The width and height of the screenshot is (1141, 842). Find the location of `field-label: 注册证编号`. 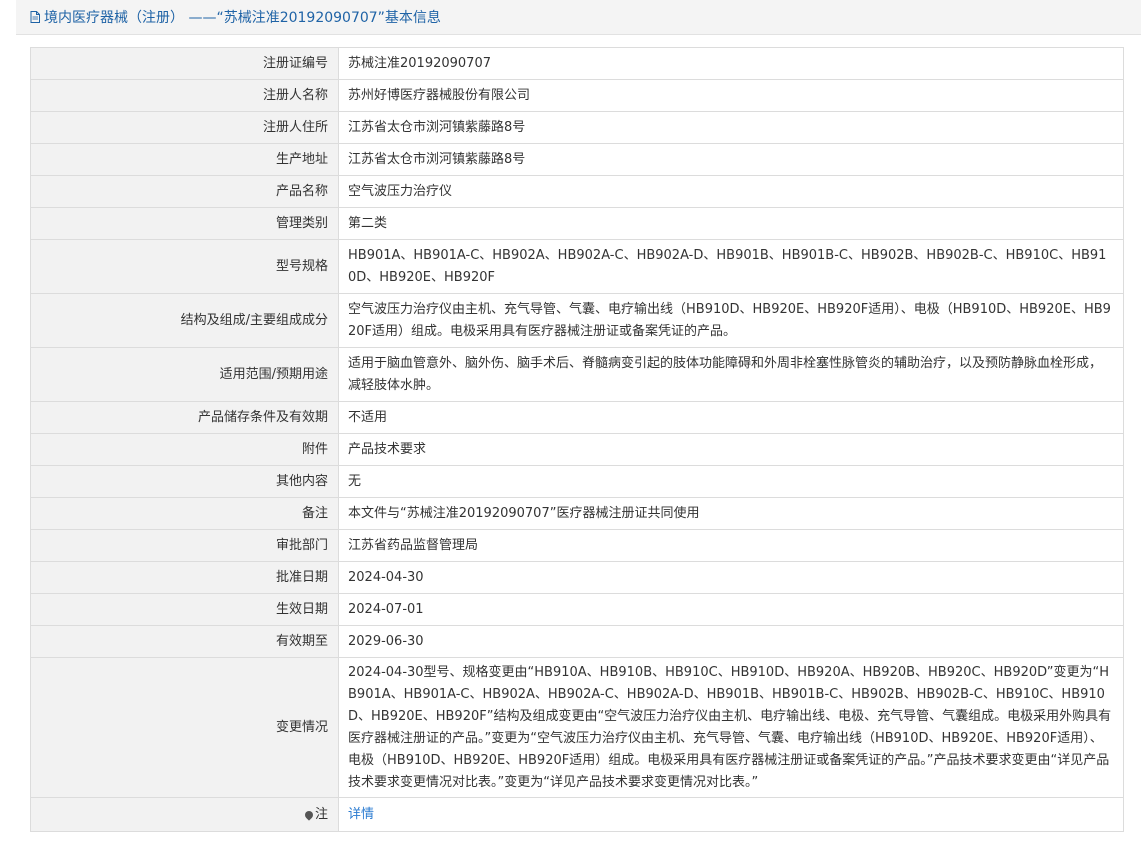

field-label: 注册证编号 is located at coordinates (184, 63).